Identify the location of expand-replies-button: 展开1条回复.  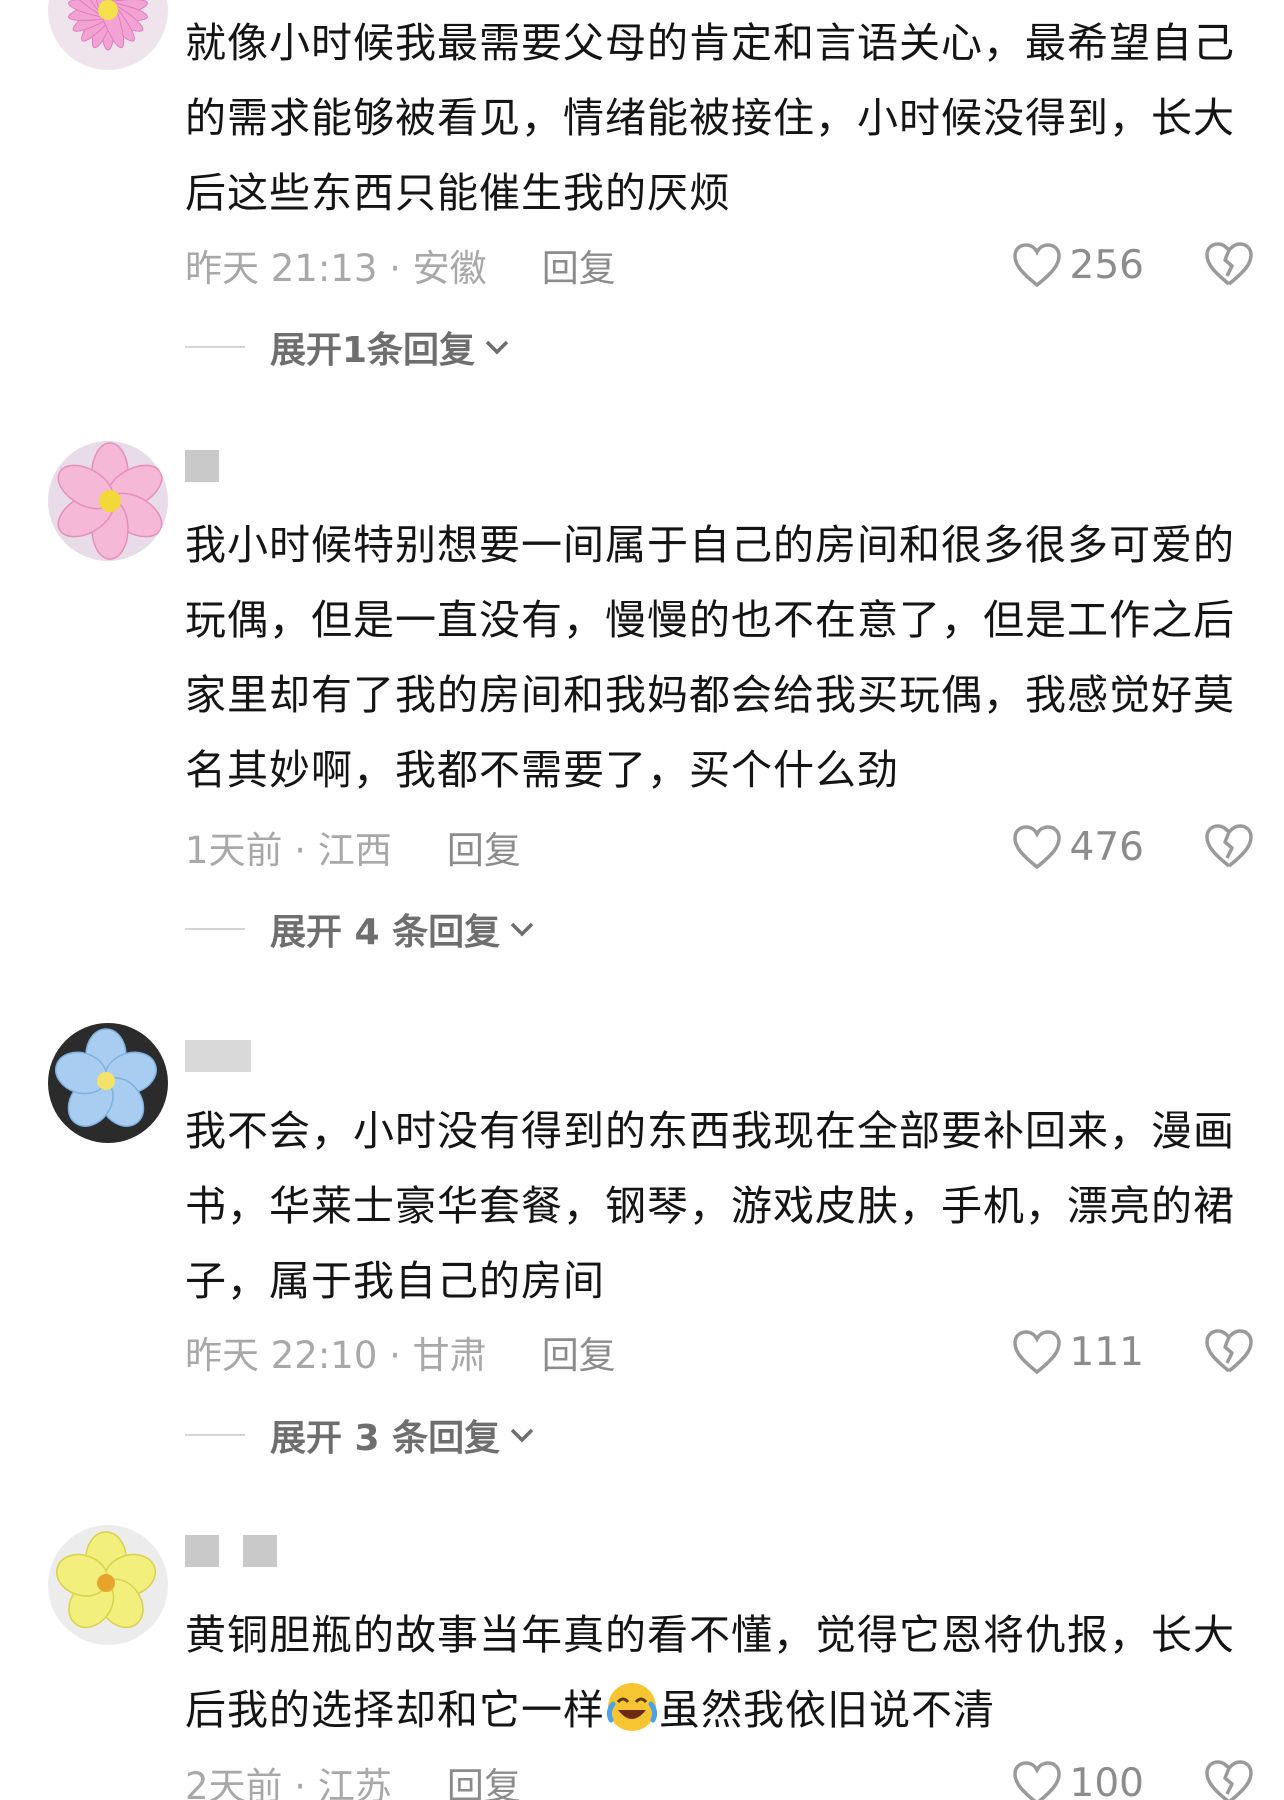
(348, 347).